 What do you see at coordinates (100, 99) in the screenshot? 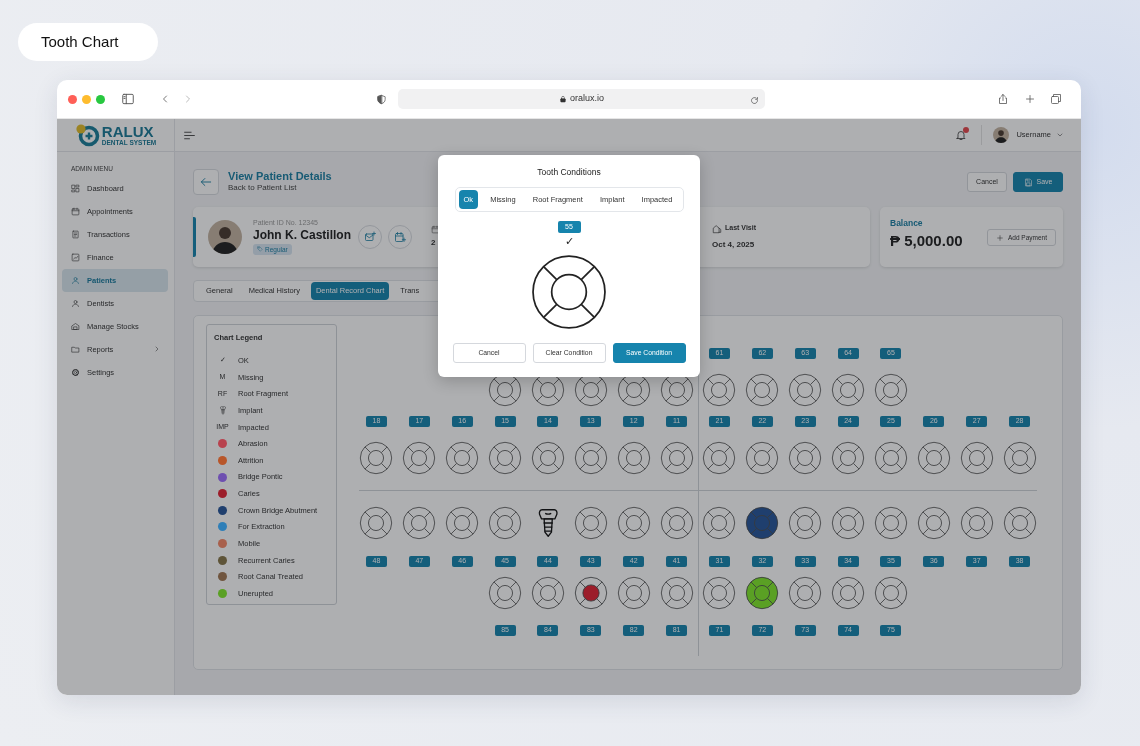
I see `zoom-window-button` at bounding box center [100, 99].